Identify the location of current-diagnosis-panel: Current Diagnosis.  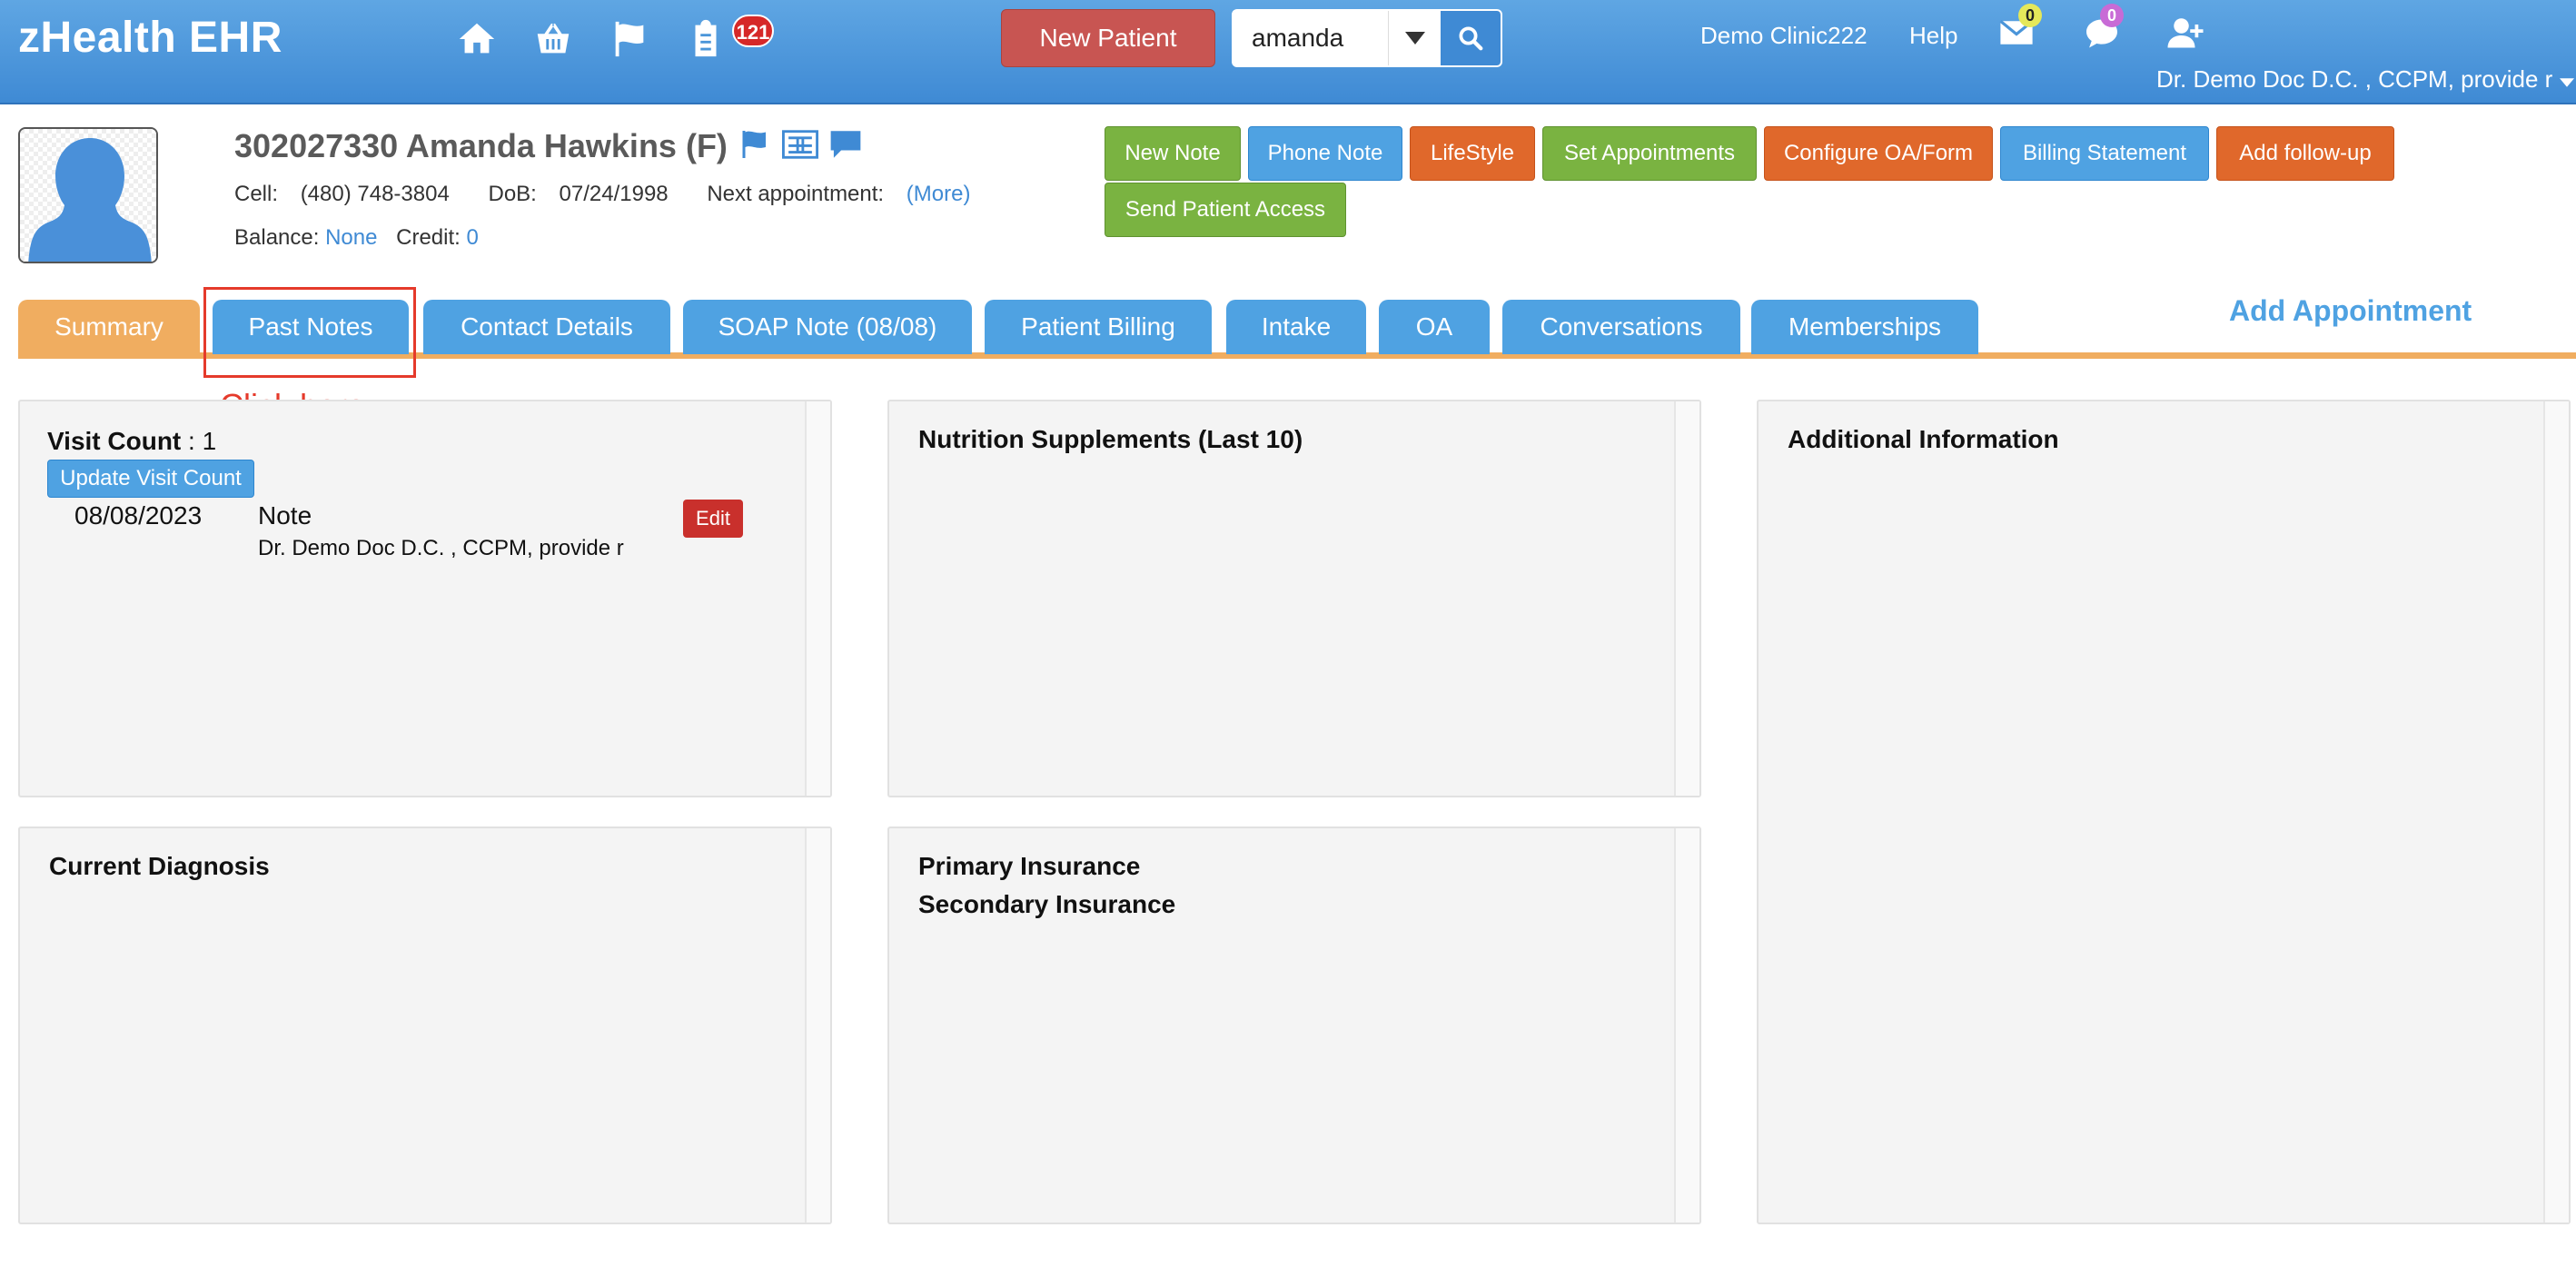
(425, 1025).